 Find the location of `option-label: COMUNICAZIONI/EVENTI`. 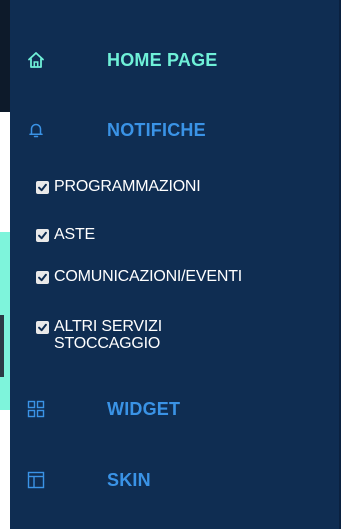

option-label: COMUNICAZIONI/EVENTI is located at coordinates (148, 276).